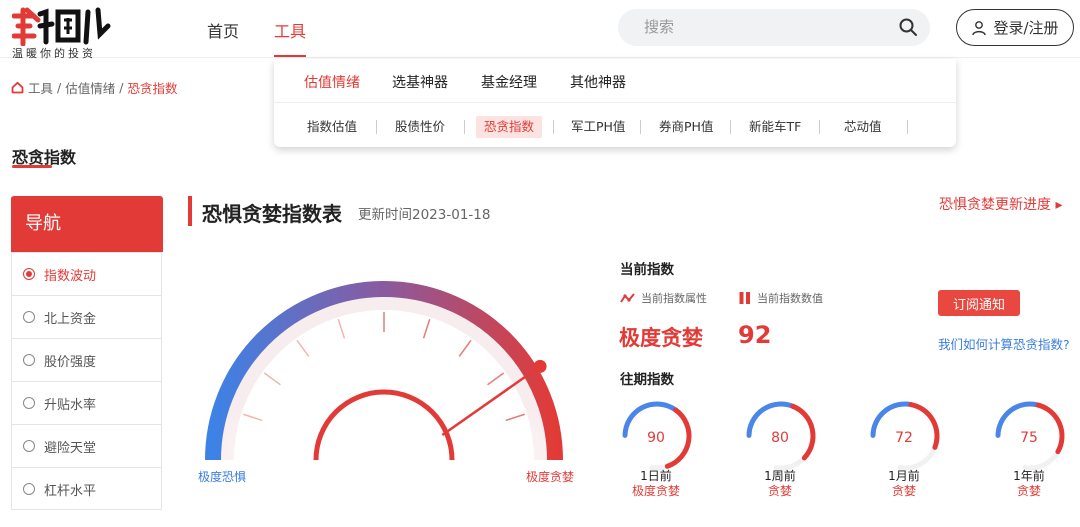 This screenshot has height=527, width=1080. I want to click on current-value: 92, so click(755, 335).